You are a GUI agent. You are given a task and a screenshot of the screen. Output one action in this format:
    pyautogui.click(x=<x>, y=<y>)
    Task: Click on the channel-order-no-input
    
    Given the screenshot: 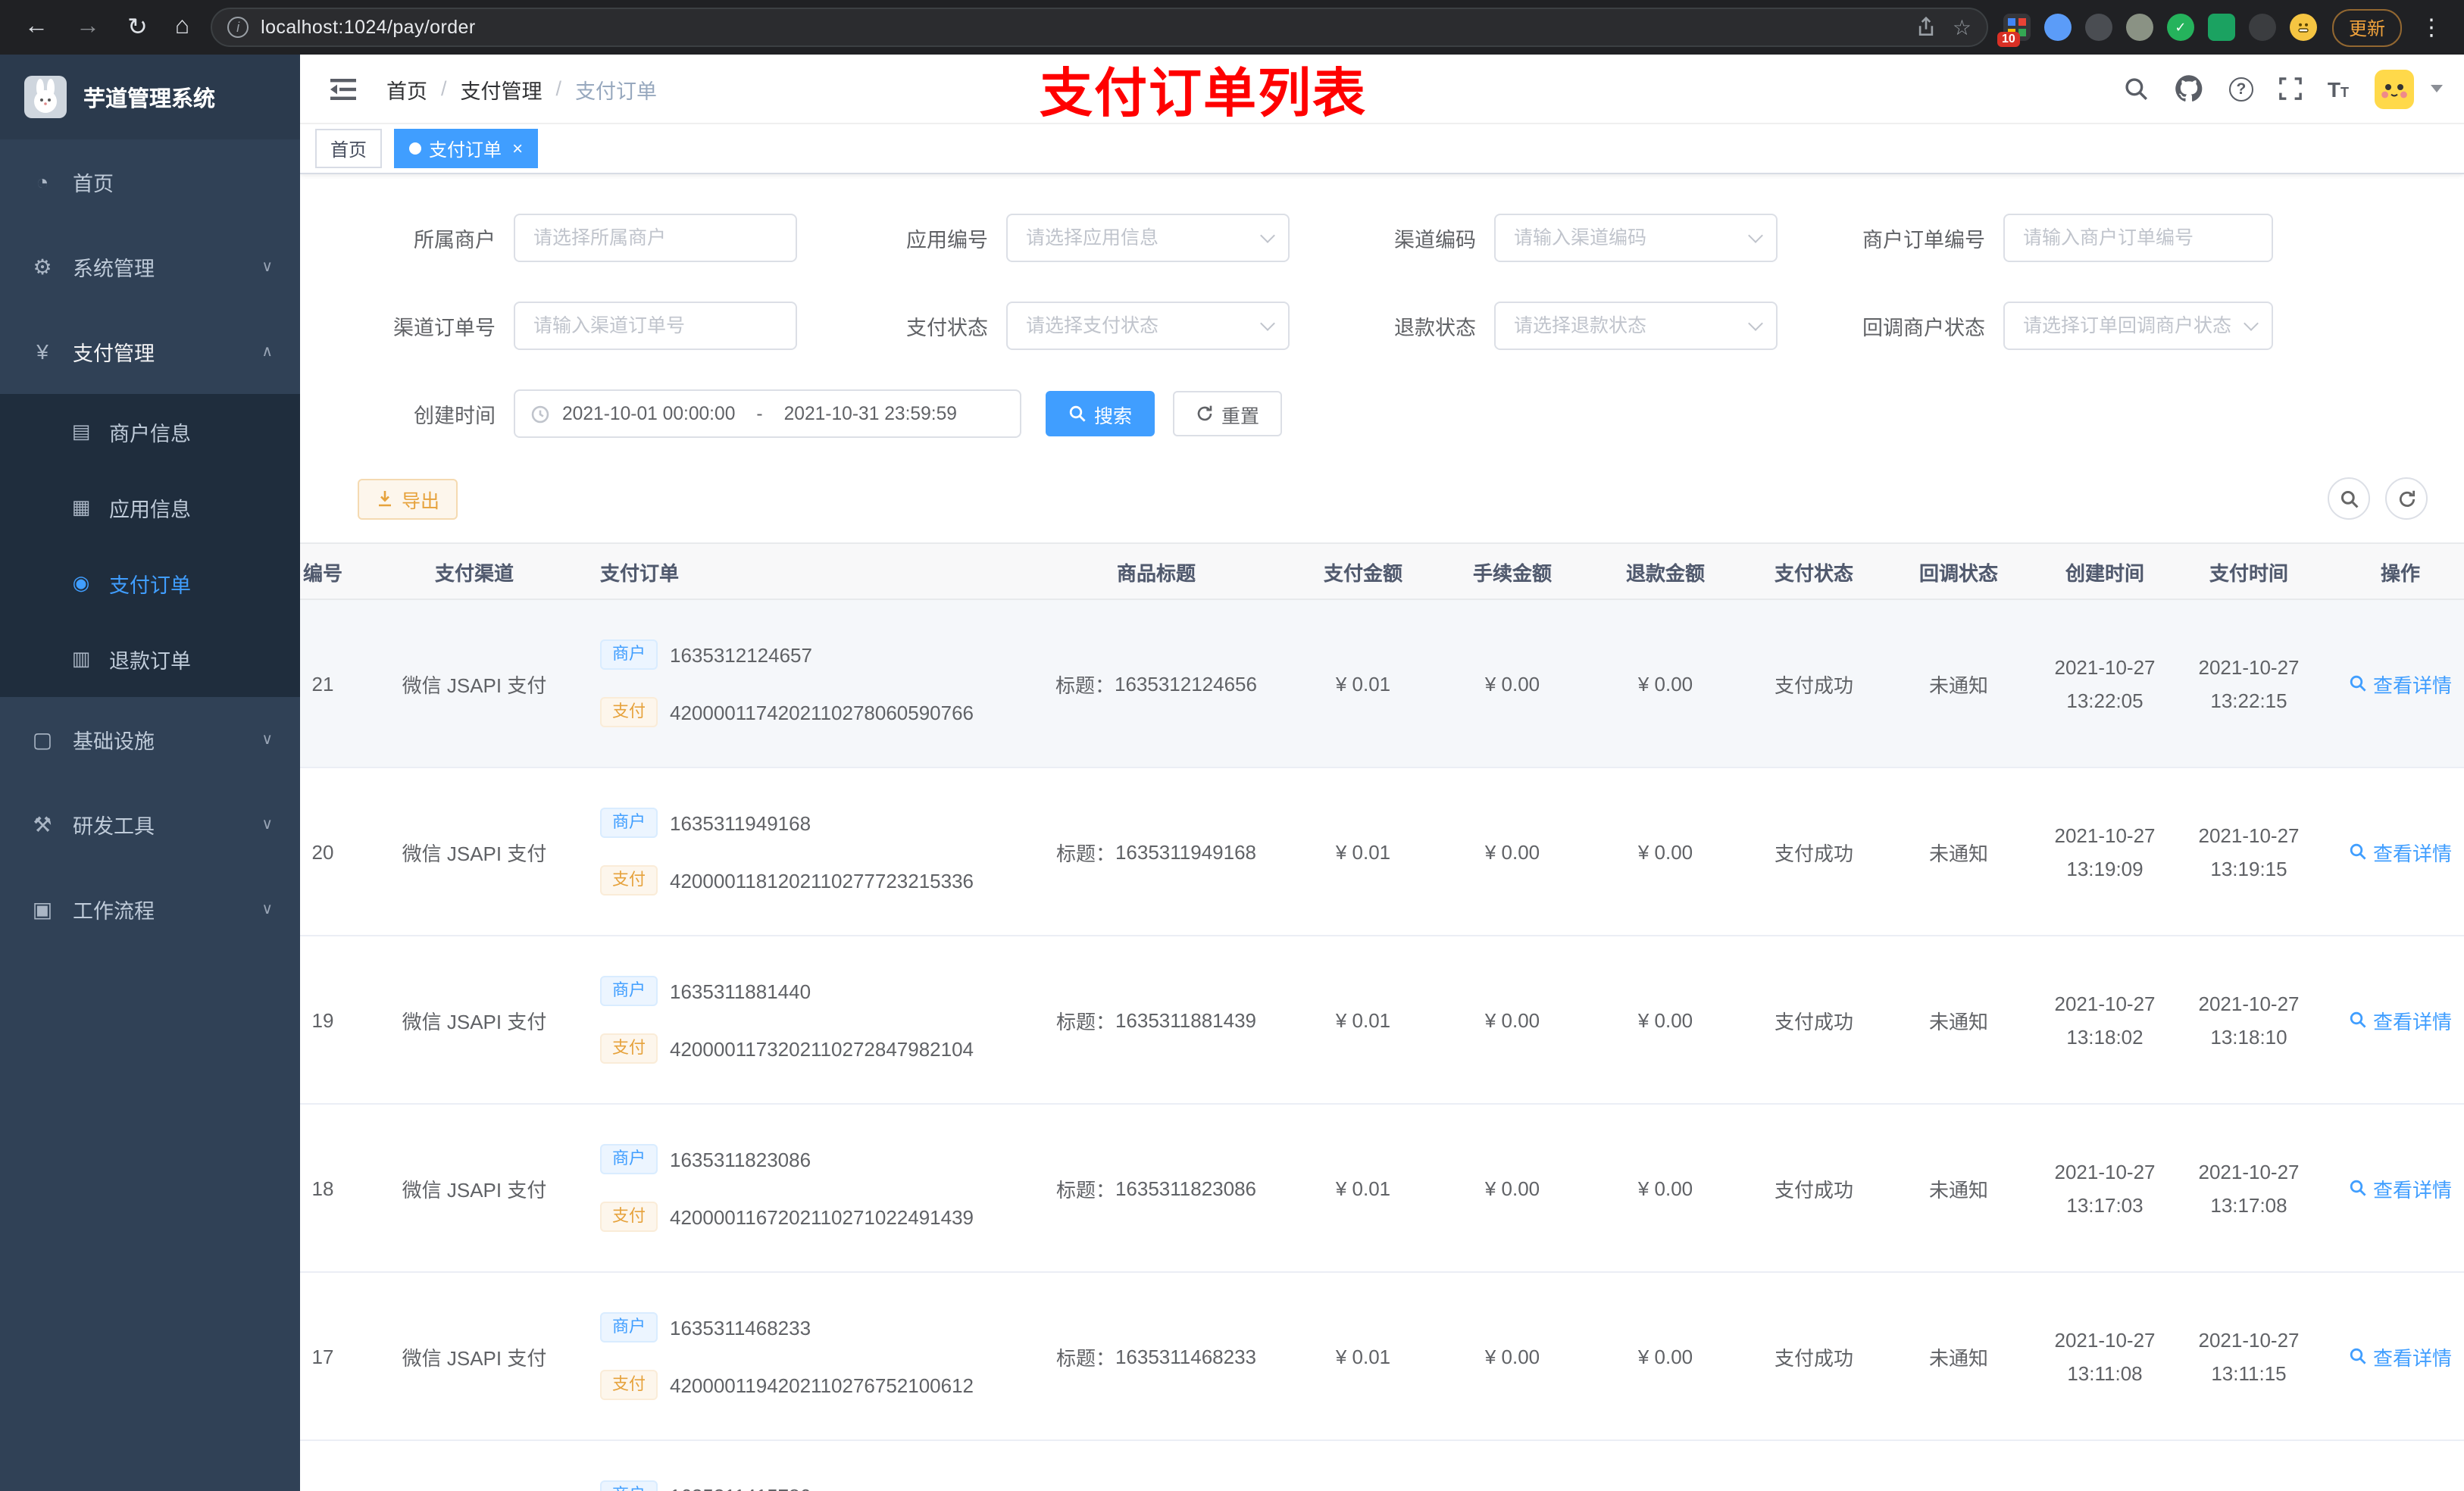 What is the action you would take?
    pyautogui.click(x=655, y=326)
    